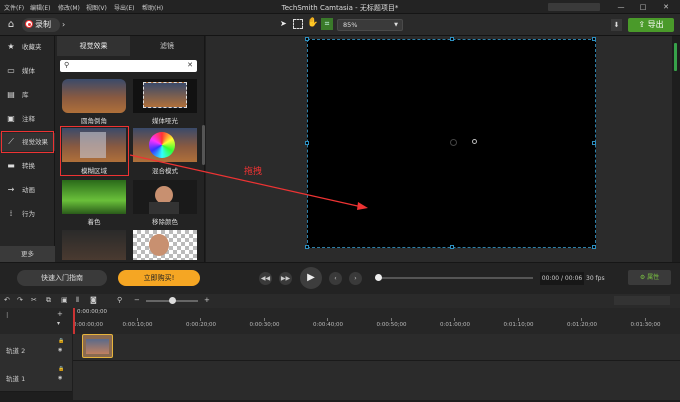 The image size is (680, 402). Describe the element at coordinates (595, 278) in the screenshot. I see `fps-label: 30 fps` at that location.